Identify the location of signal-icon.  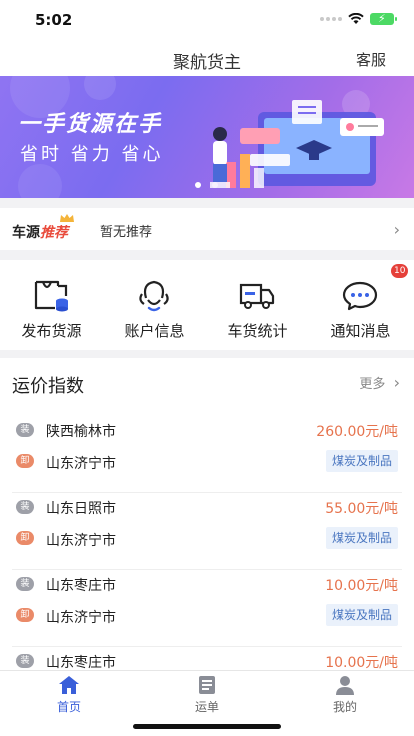
(331, 19).